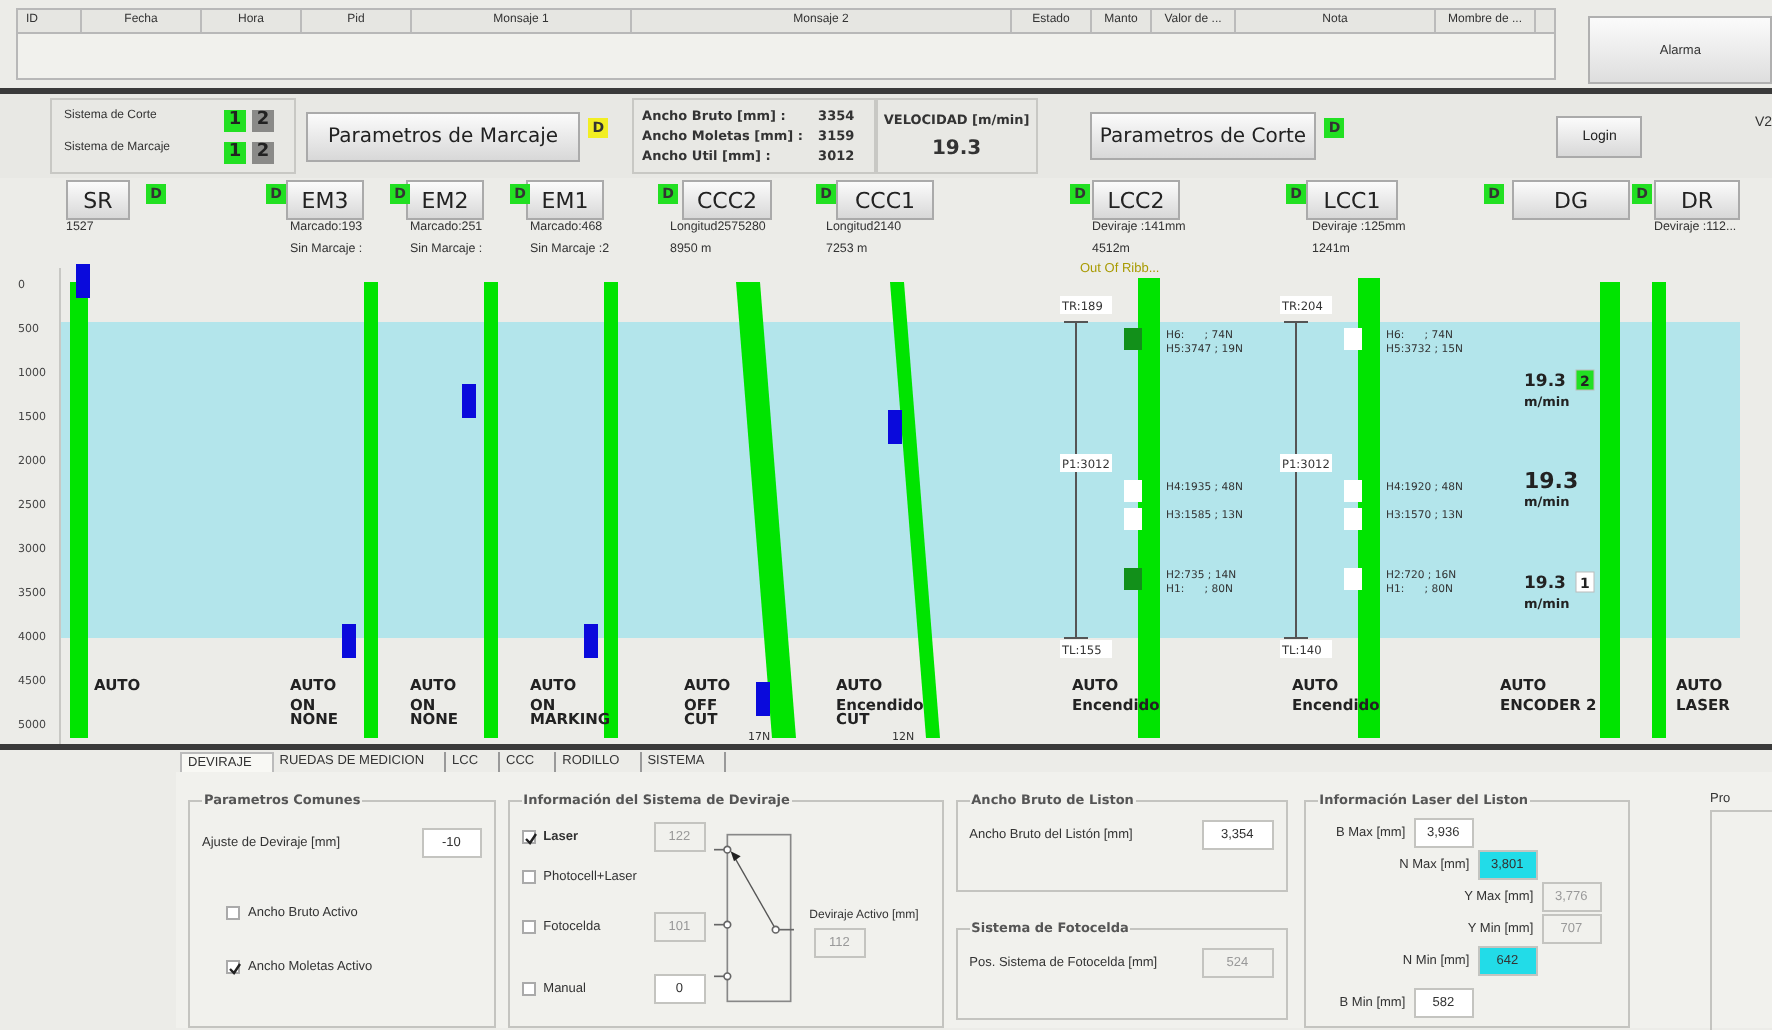  What do you see at coordinates (956, 149) in the screenshot?
I see `speed-value: 19.3` at bounding box center [956, 149].